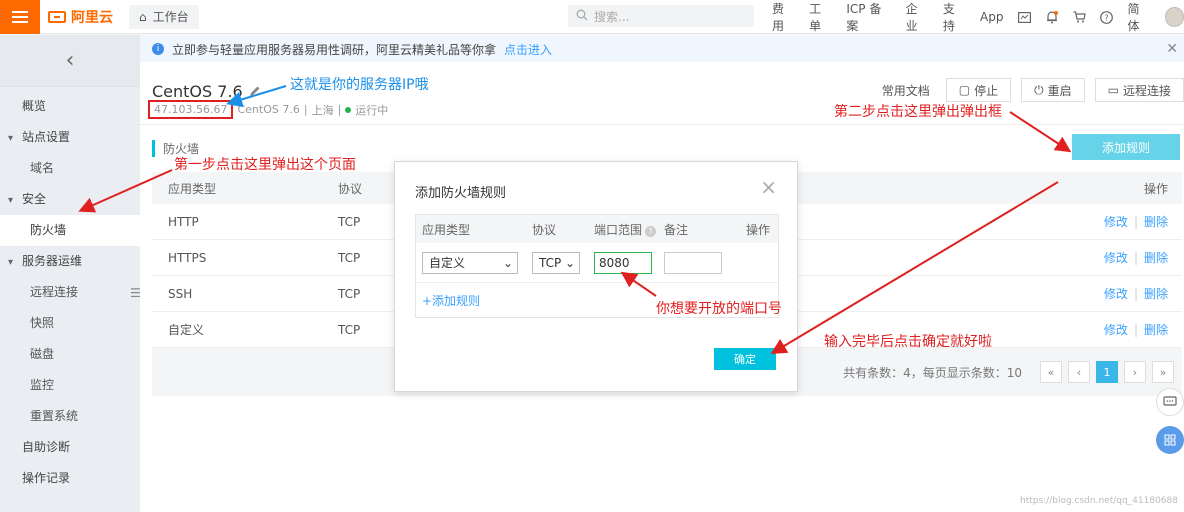 The image size is (1184, 512). Describe the element at coordinates (92, 17) in the screenshot. I see `logo-text: 阿里云` at that location.